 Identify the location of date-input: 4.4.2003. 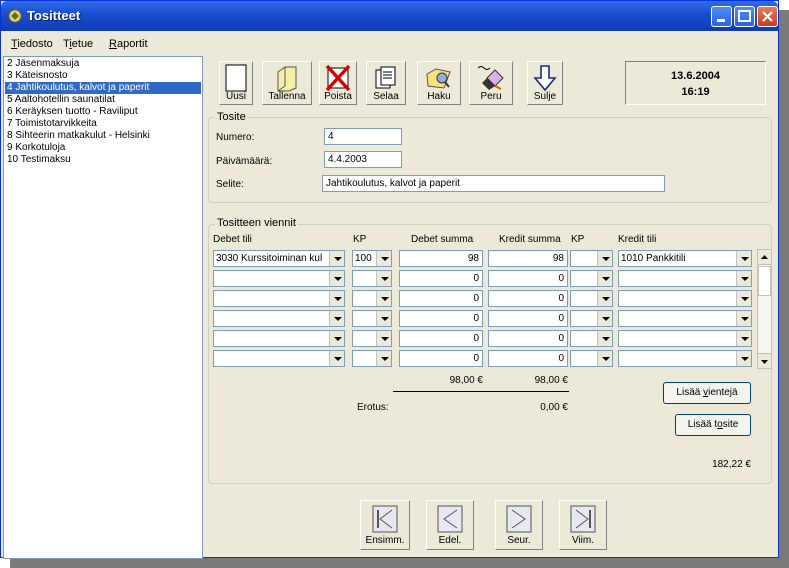
(363, 159).